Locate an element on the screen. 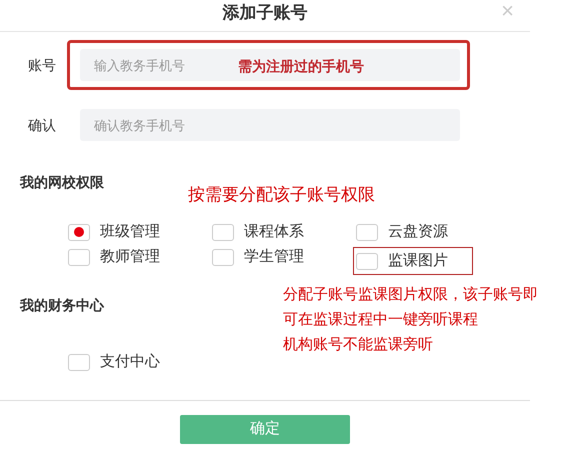 This screenshot has height=452, width=588. dialog-title: 添加子账号 is located at coordinates (265, 13).